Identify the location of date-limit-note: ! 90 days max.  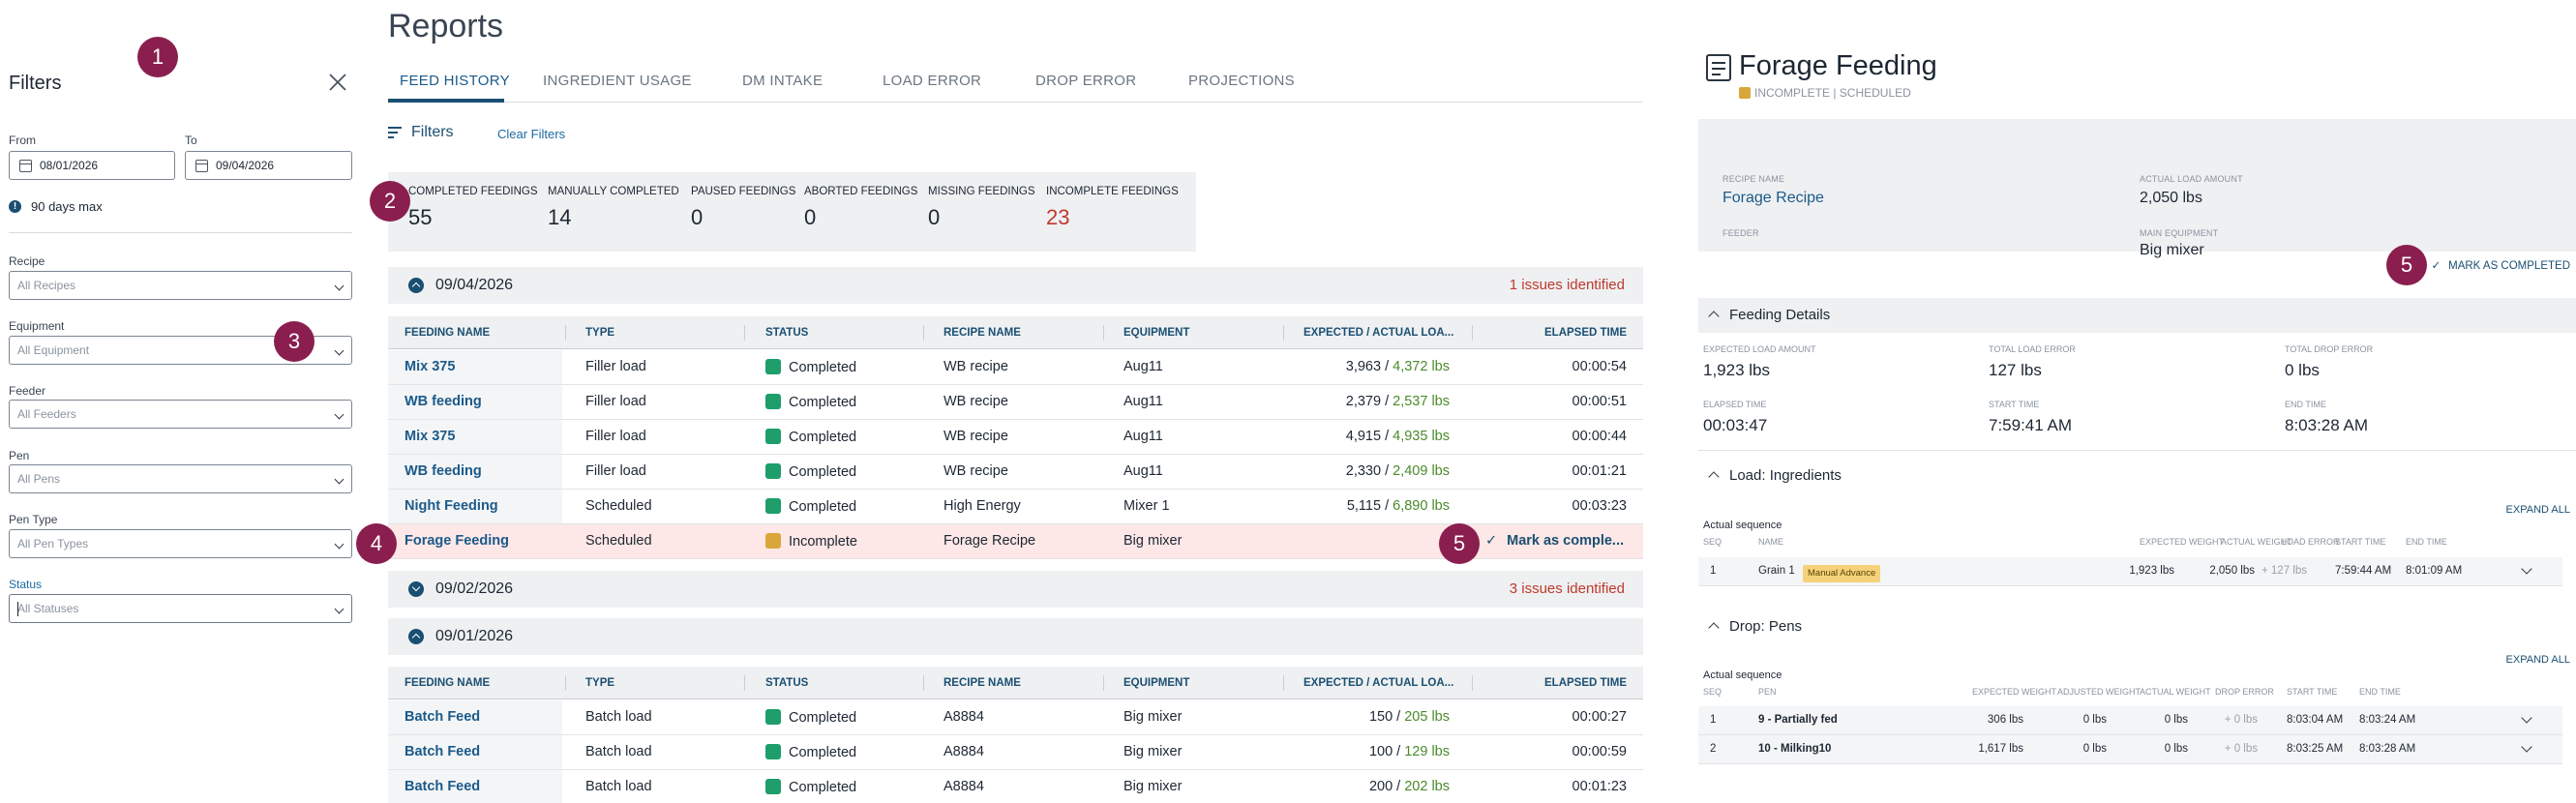
(56, 206).